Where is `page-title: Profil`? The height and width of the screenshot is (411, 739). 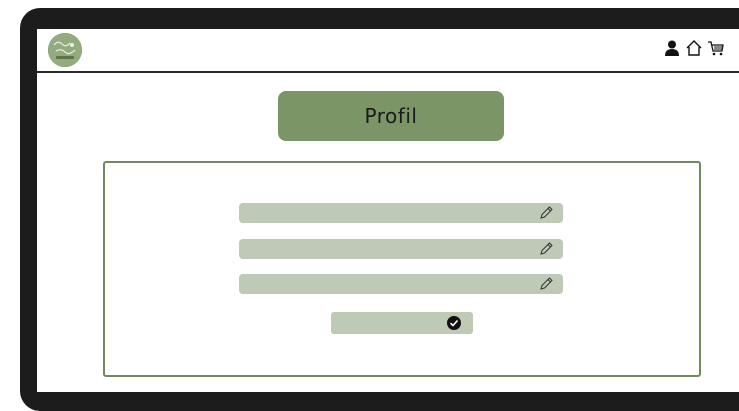 page-title: Profil is located at coordinates (391, 116).